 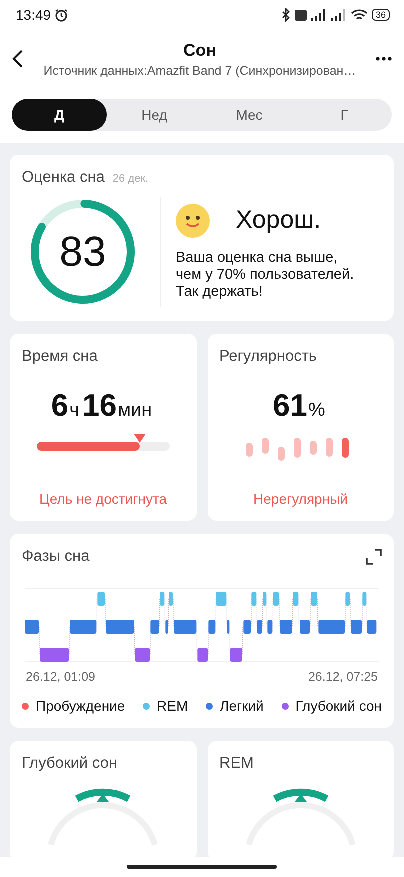 I want to click on axis-label: 26.12, 07:25, so click(x=343, y=677).